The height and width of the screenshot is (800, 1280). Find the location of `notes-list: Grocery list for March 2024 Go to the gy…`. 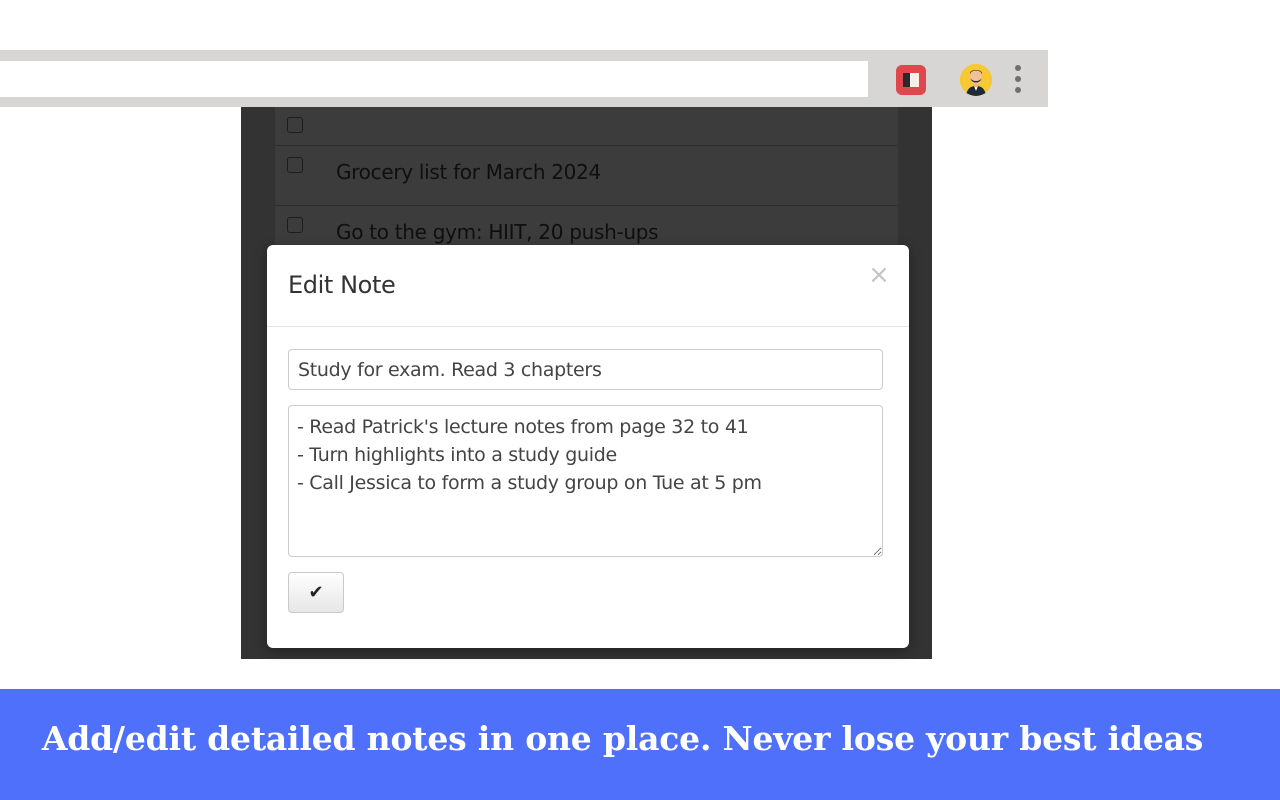

notes-list: Grocery list for March 2024 Go to the gy… is located at coordinates (586, 186).